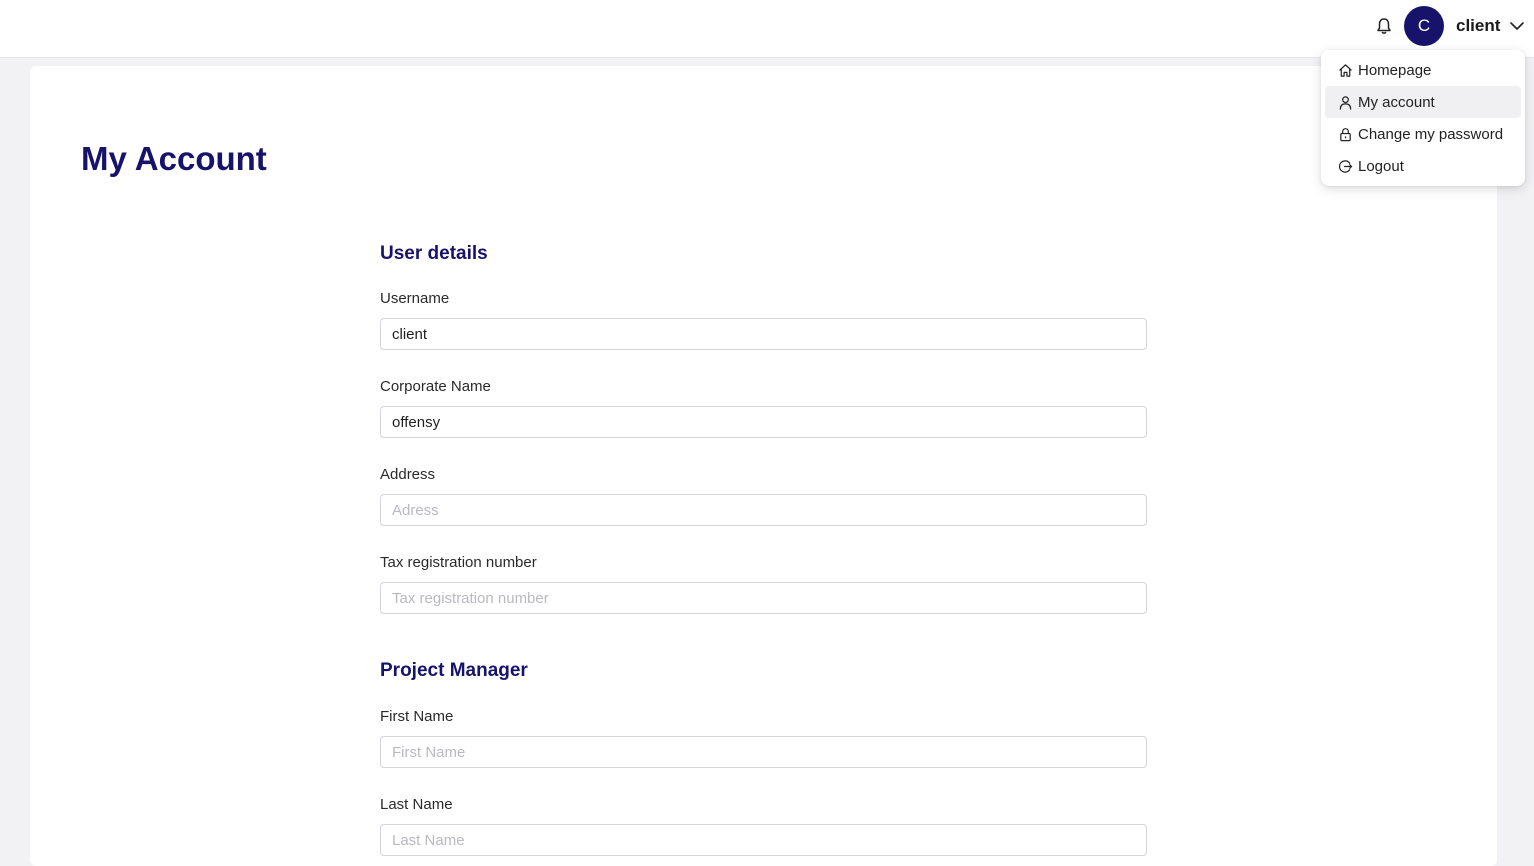  I want to click on address-input, so click(763, 510).